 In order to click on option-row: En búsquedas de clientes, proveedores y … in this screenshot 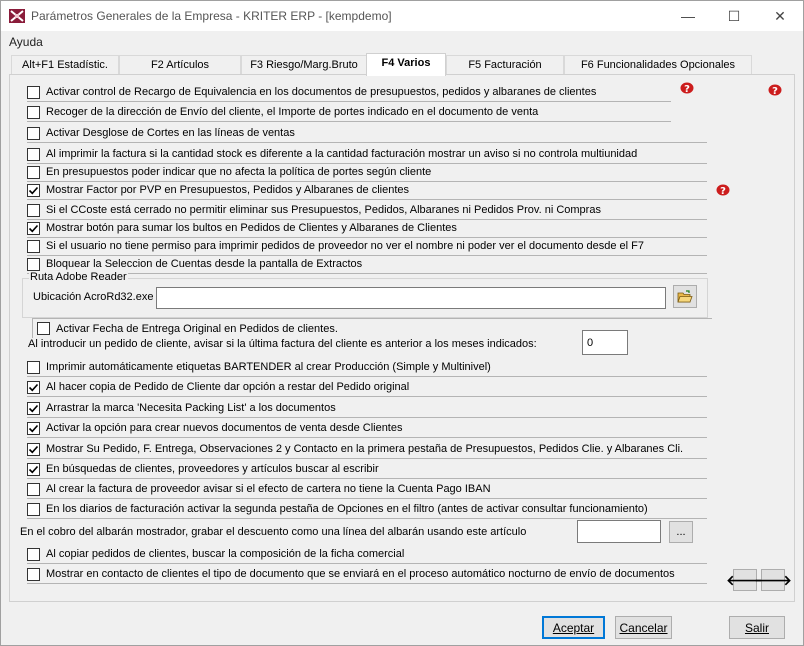, I will do `click(367, 469)`.